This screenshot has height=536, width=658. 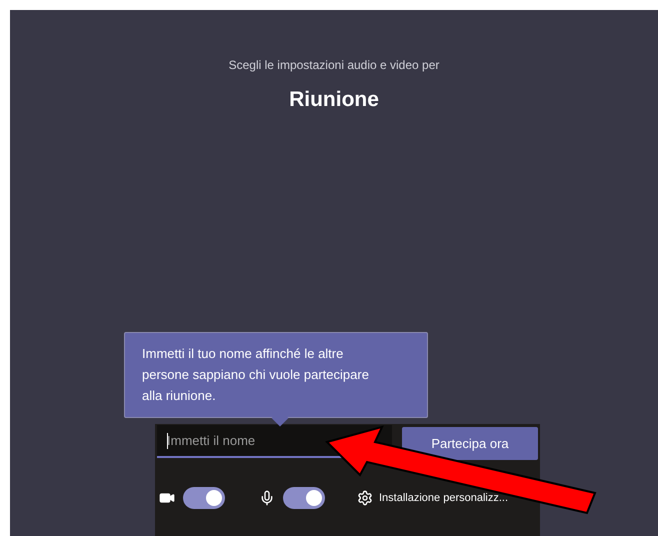 I want to click on settings-icon, so click(x=365, y=498).